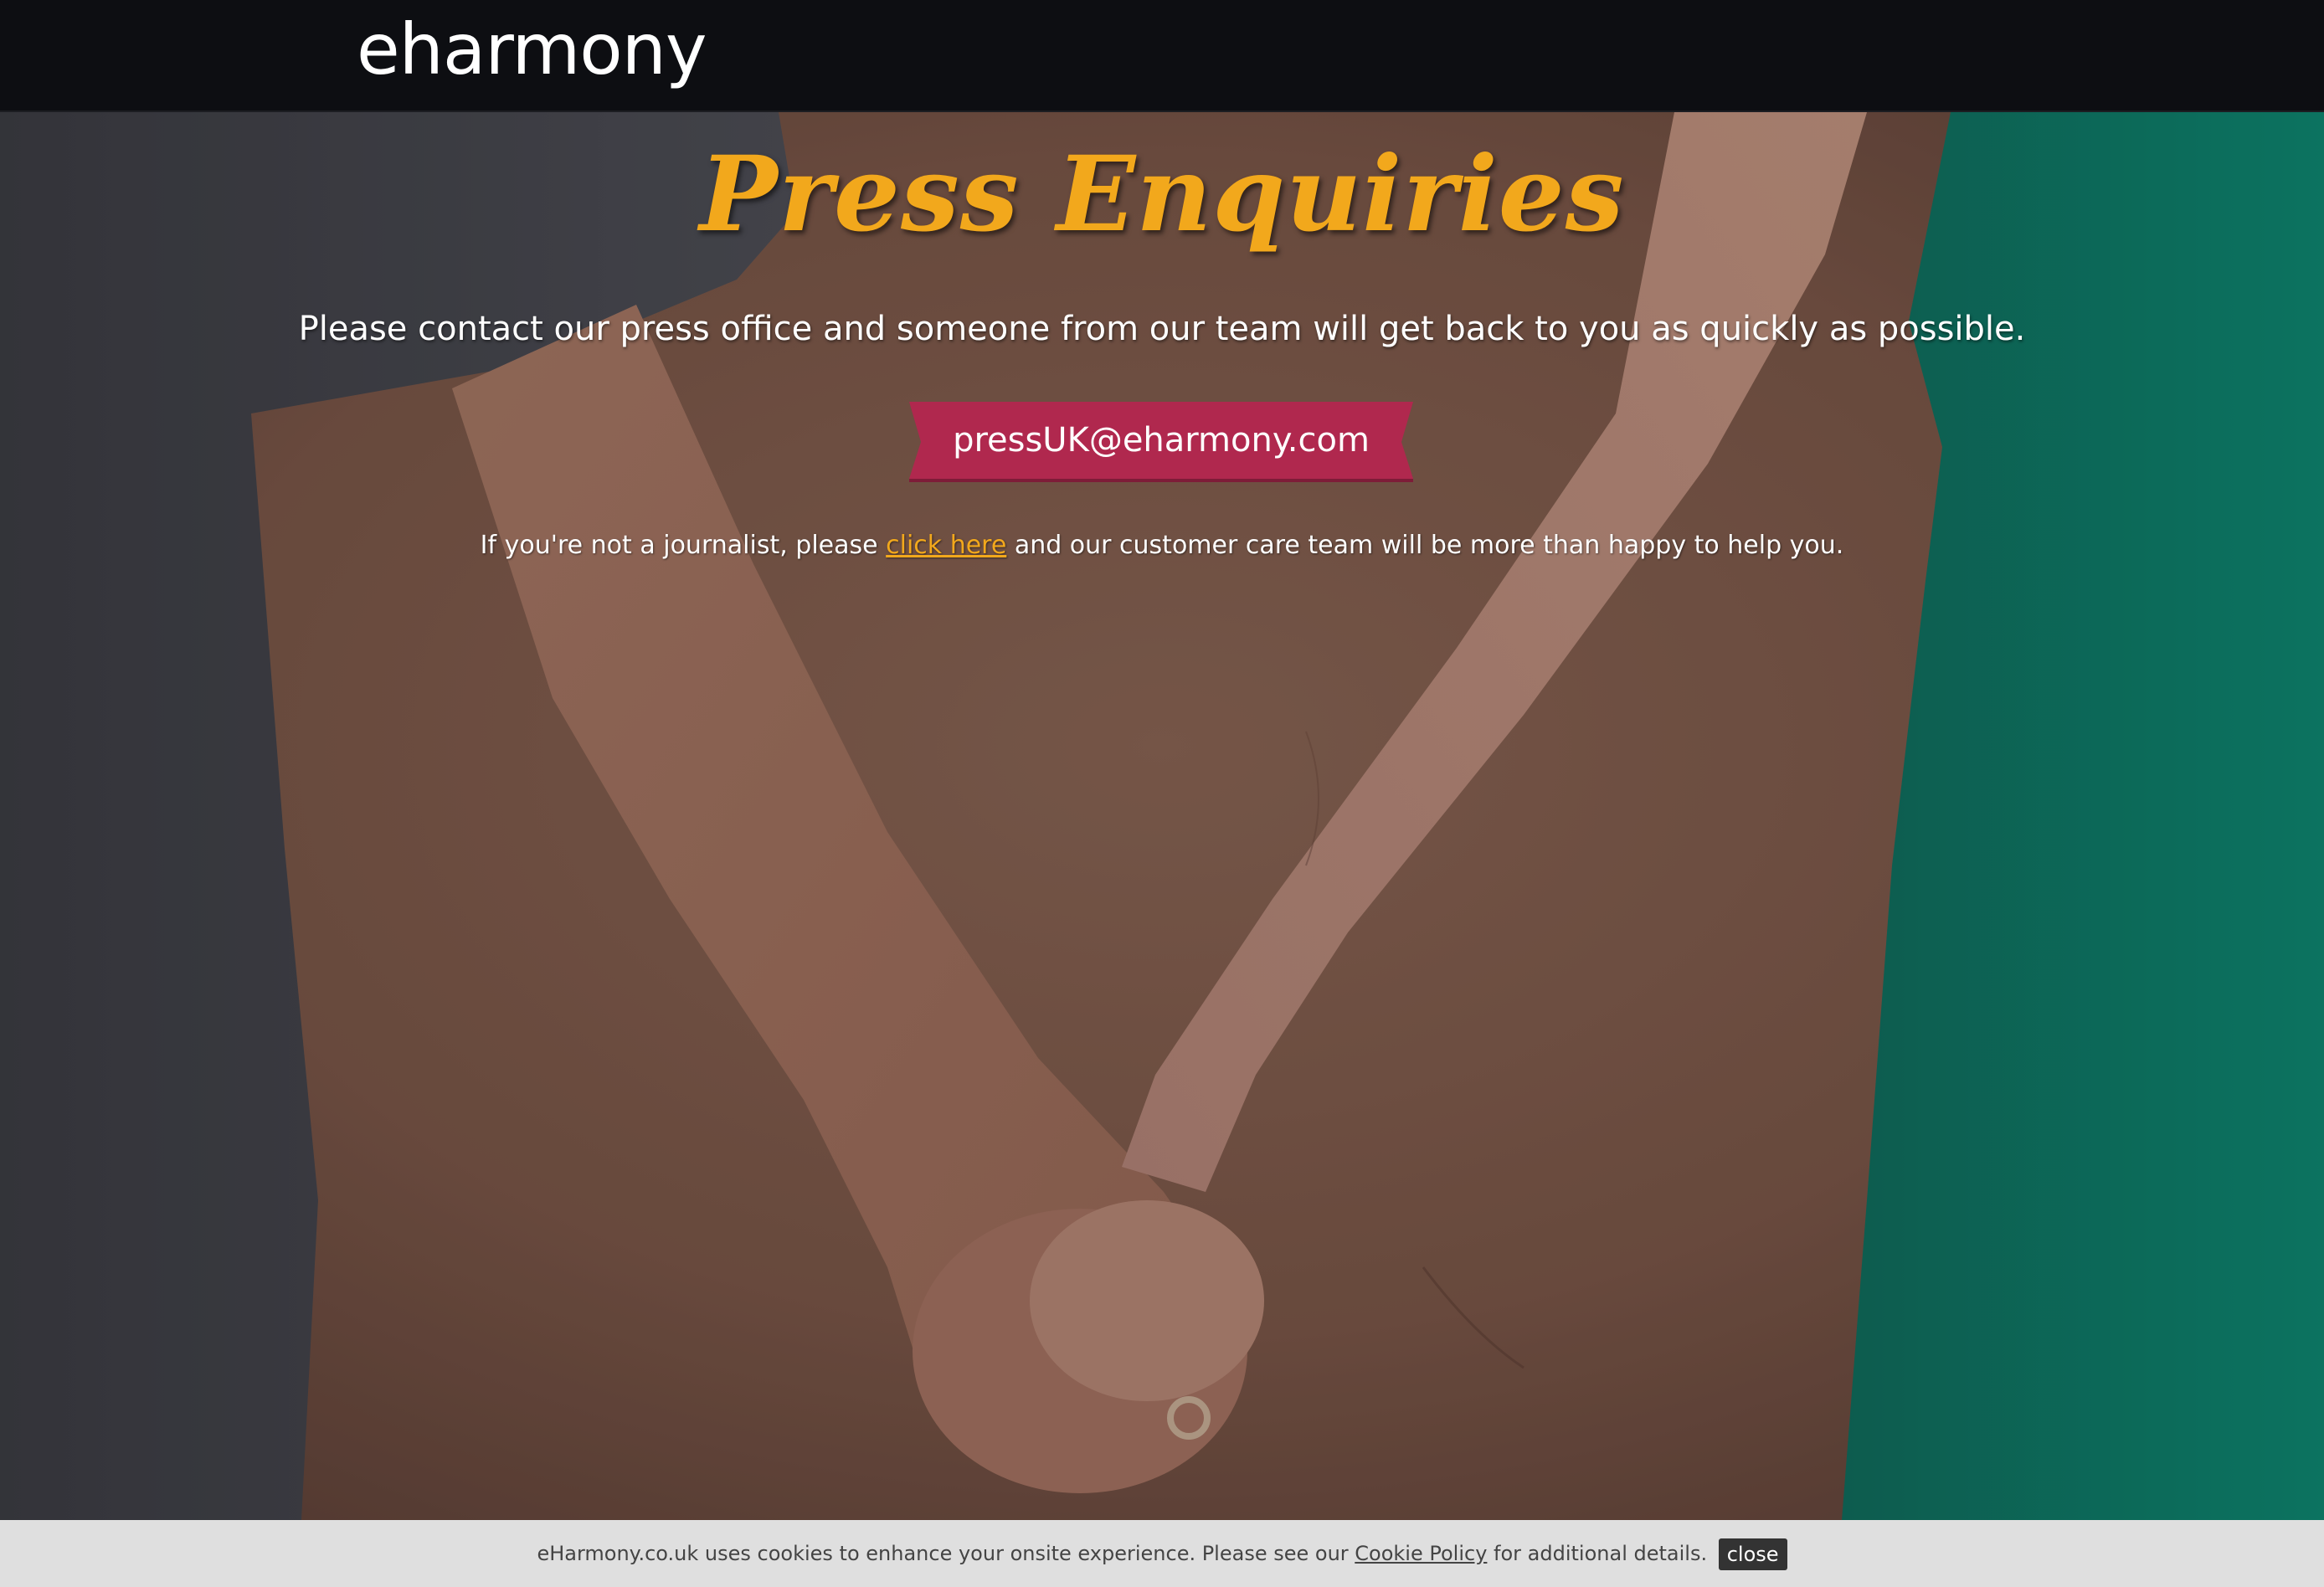 This screenshot has height=1587, width=2324. I want to click on press-email-button: pressUK@eharmony.com, so click(1161, 440).